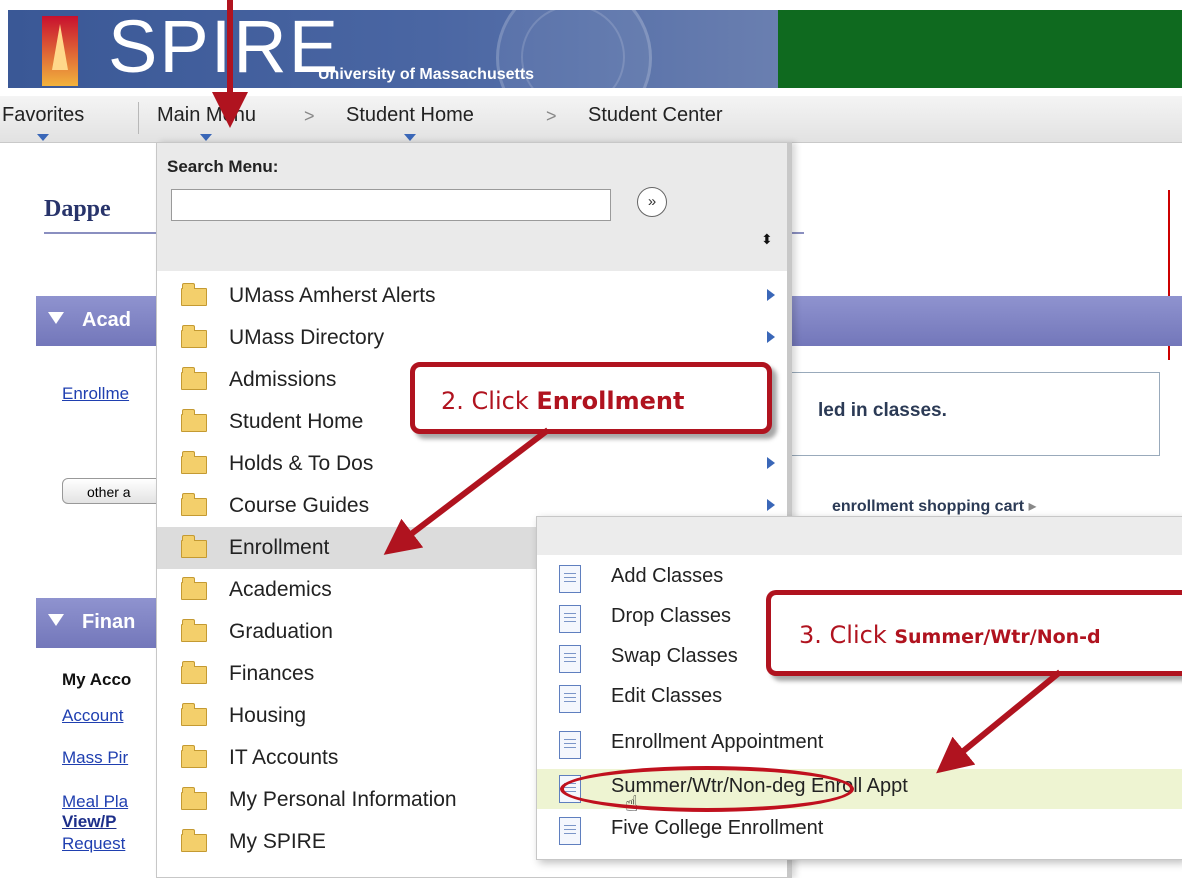  I want to click on spire-logo-icon, so click(60, 51).